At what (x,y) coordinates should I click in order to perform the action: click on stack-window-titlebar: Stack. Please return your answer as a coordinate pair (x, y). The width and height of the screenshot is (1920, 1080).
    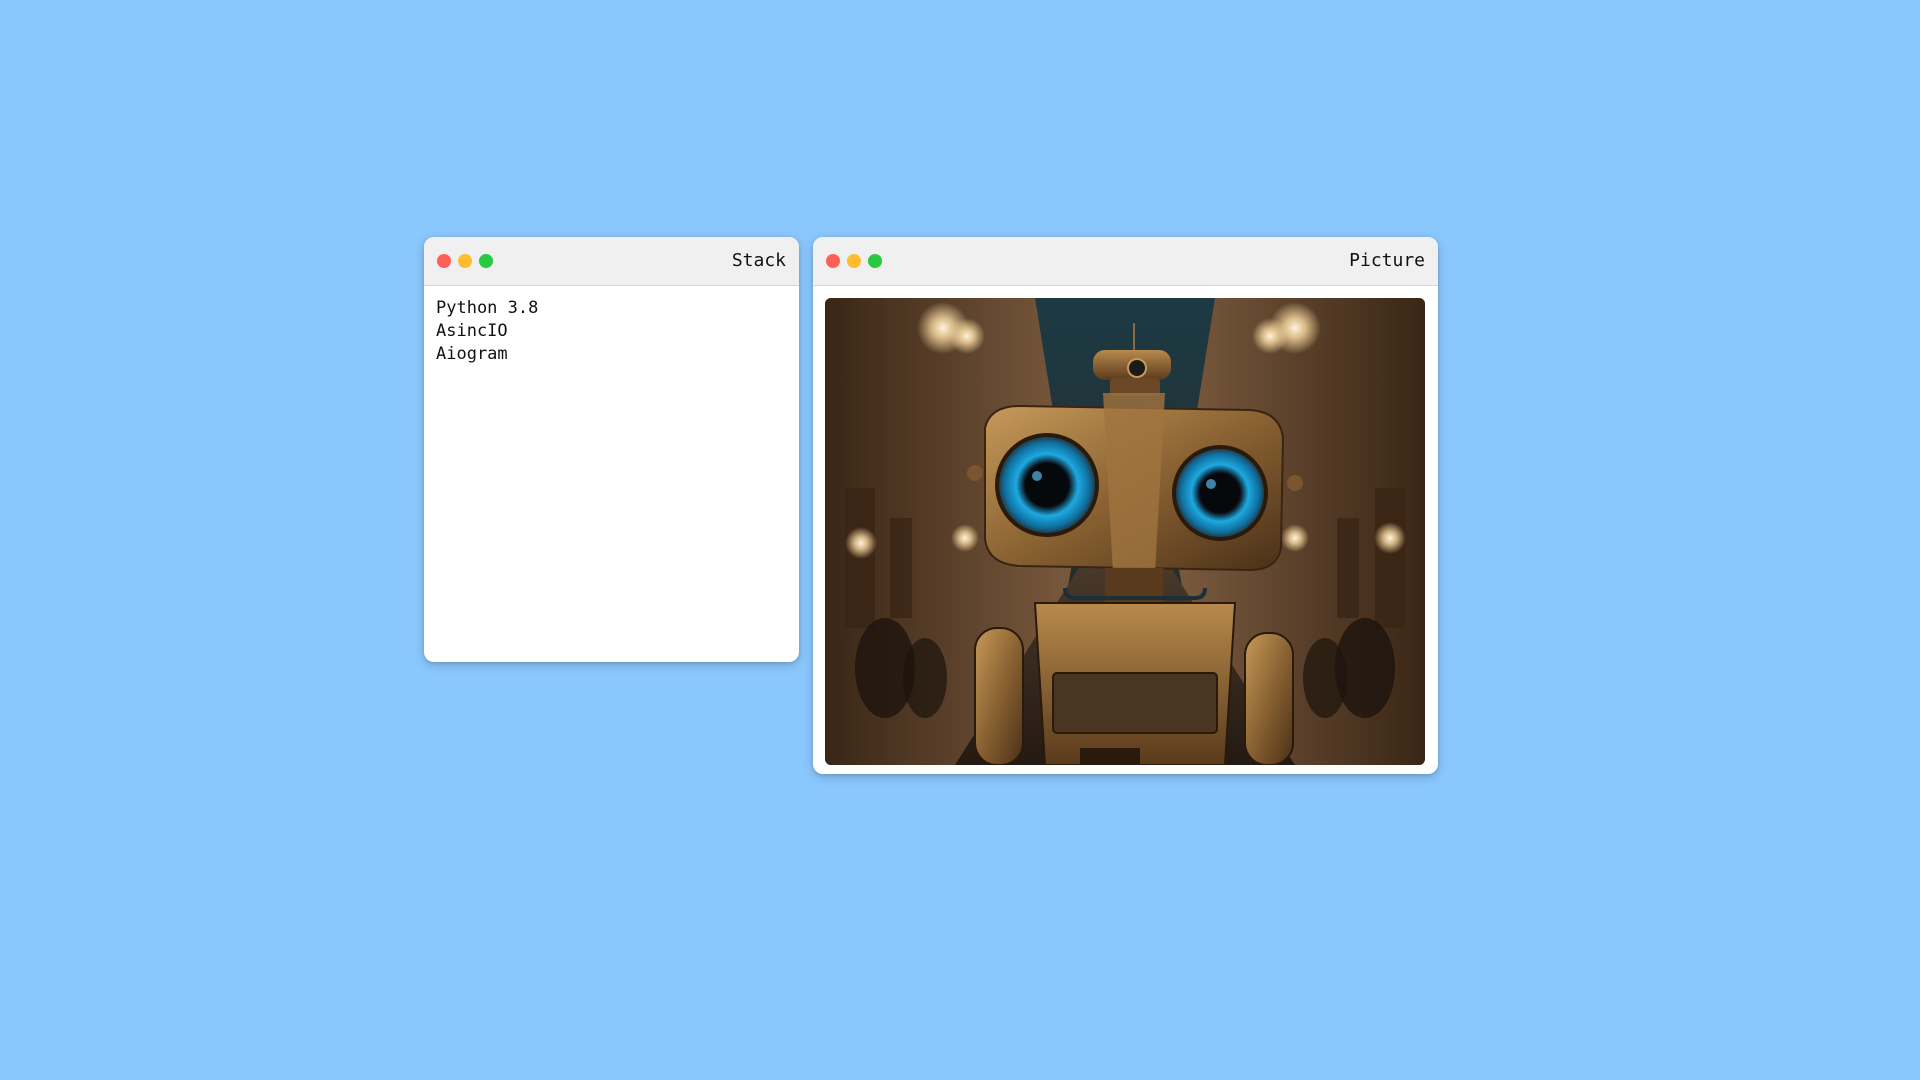
    Looking at the image, I should click on (611, 261).